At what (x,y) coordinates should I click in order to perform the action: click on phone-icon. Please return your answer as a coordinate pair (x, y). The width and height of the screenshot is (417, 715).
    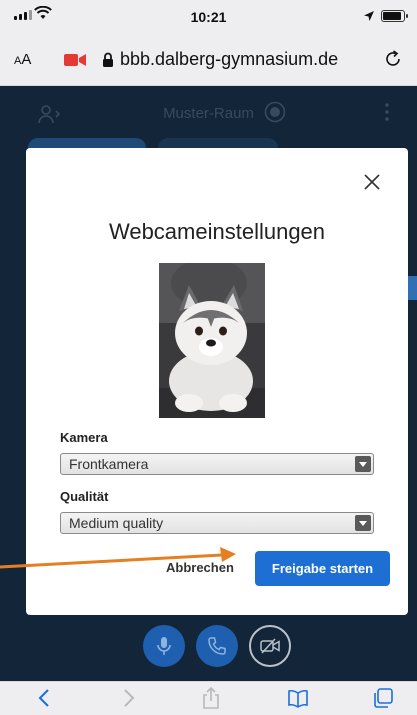
    Looking at the image, I should click on (217, 646).